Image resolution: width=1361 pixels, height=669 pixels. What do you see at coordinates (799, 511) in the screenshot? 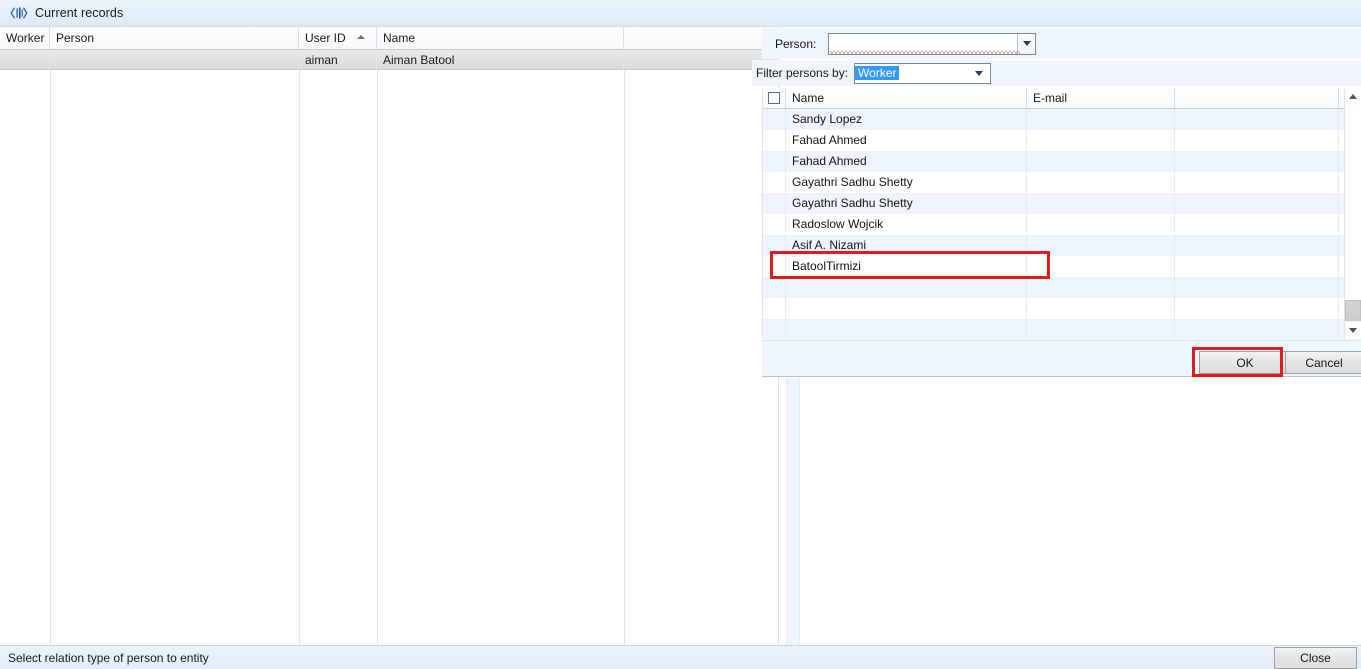
I see `lower-right-divider-right` at bounding box center [799, 511].